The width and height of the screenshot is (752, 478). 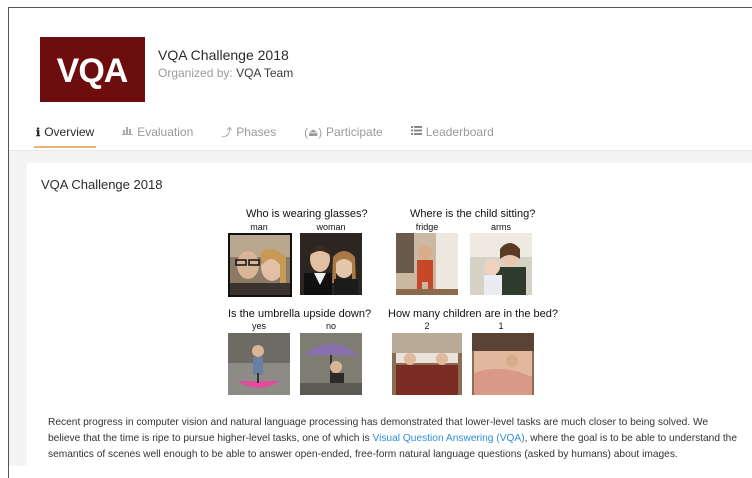 What do you see at coordinates (259, 227) in the screenshot?
I see `answer-label: man` at bounding box center [259, 227].